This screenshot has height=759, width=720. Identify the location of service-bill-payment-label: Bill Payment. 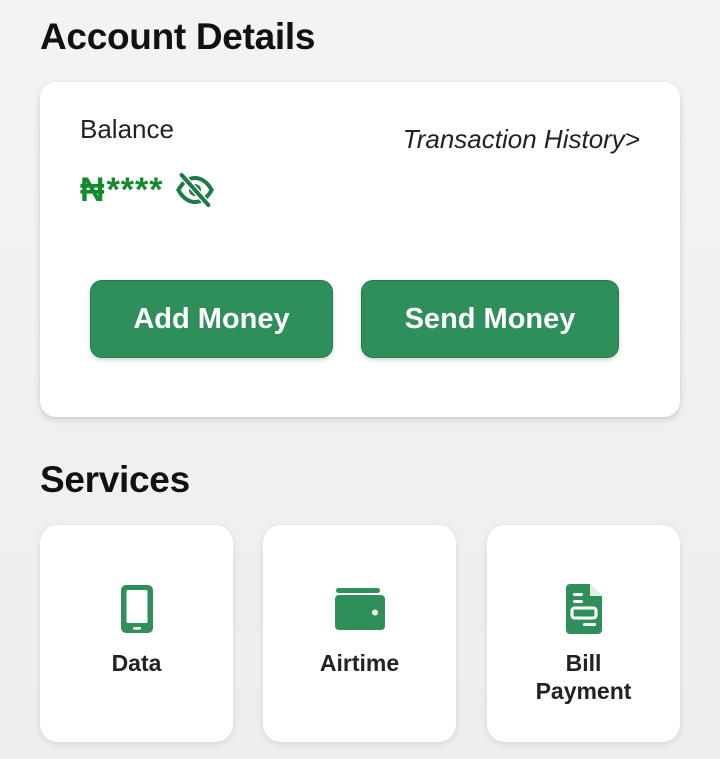
(583, 677).